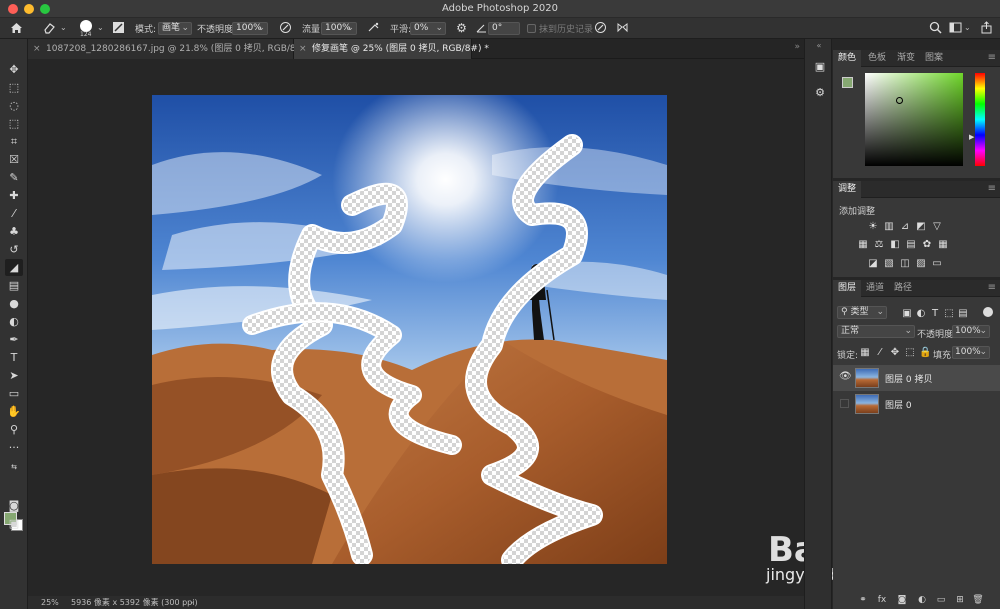 This screenshot has width=1000, height=609. What do you see at coordinates (391, 49) in the screenshot?
I see `tab-document-2: × 修复画笔 @ 25% (图层 0 拷贝, RGB/8#) *` at bounding box center [391, 49].